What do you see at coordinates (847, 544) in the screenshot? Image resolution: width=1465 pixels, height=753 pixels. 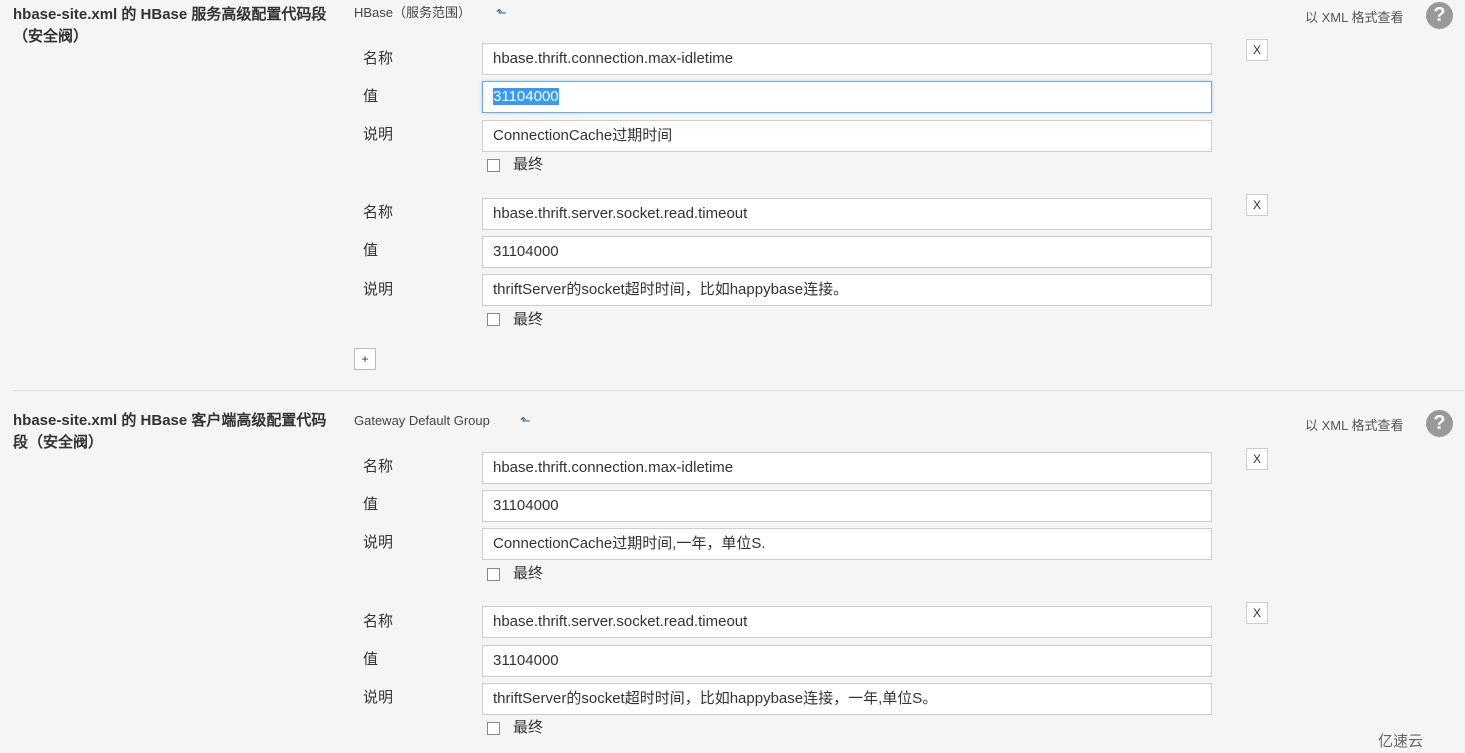 I see `description-field: ConnectionCache过期时间,一年，单位S.` at bounding box center [847, 544].